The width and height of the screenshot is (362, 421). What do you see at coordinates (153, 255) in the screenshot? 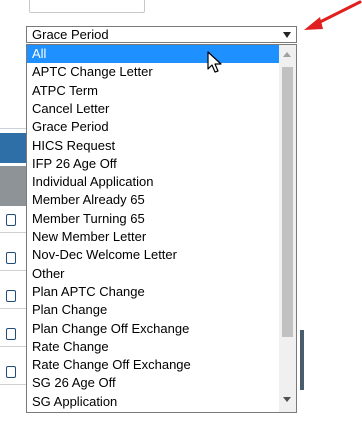
I see `select-option: Nov-Dec Welcome Letter` at bounding box center [153, 255].